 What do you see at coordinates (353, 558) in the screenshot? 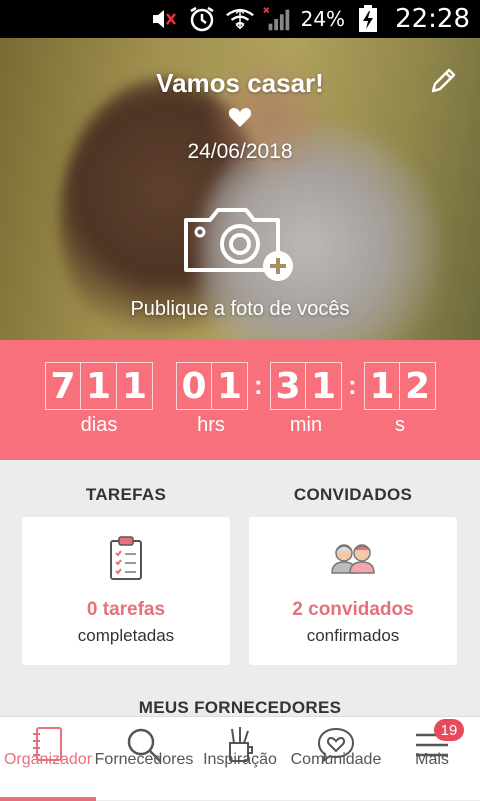
I see `guests-couple-icon` at bounding box center [353, 558].